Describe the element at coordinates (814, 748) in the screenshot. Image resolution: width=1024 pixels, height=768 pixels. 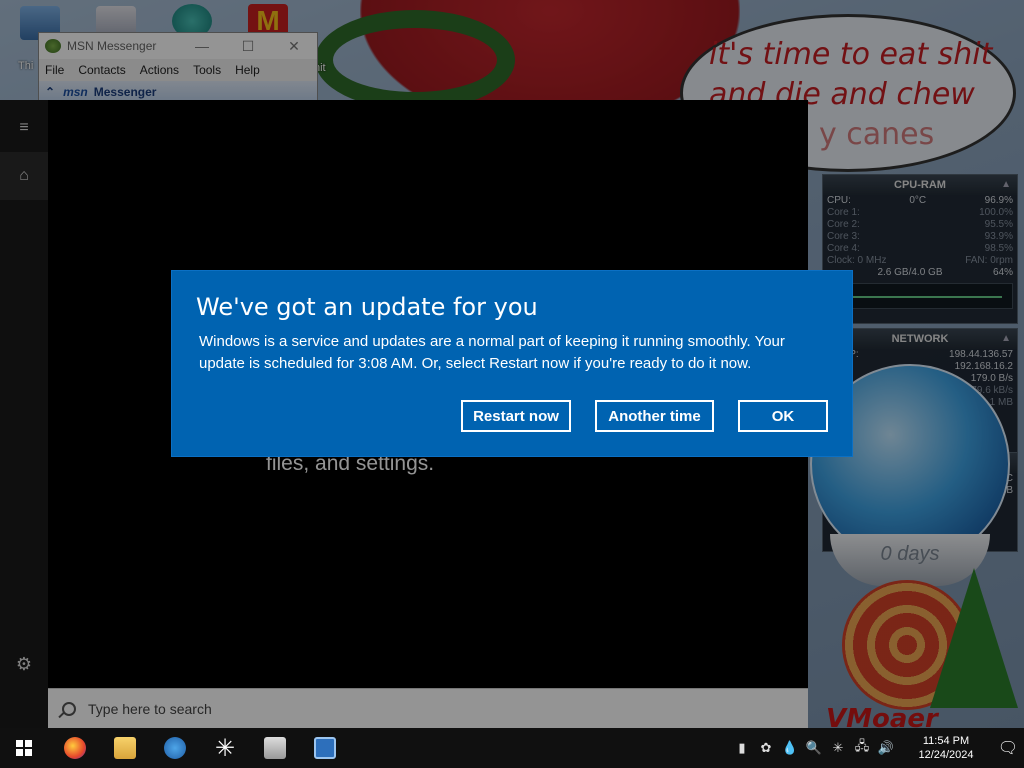
I see `tray-search-icon: 🔍` at that location.